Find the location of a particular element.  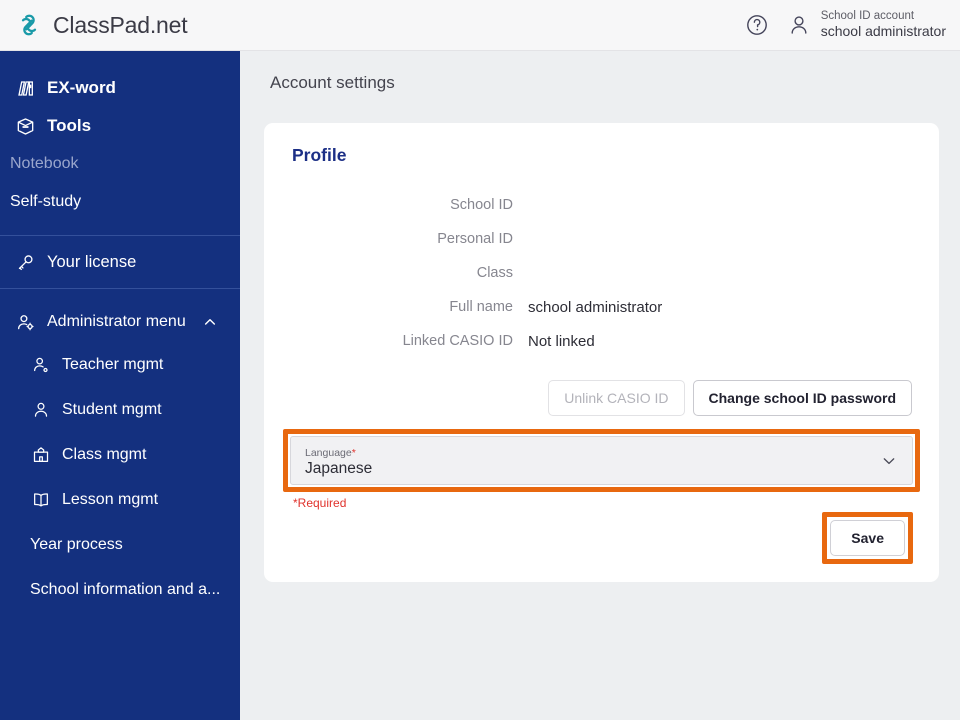

card-title: Profile is located at coordinates (319, 155).